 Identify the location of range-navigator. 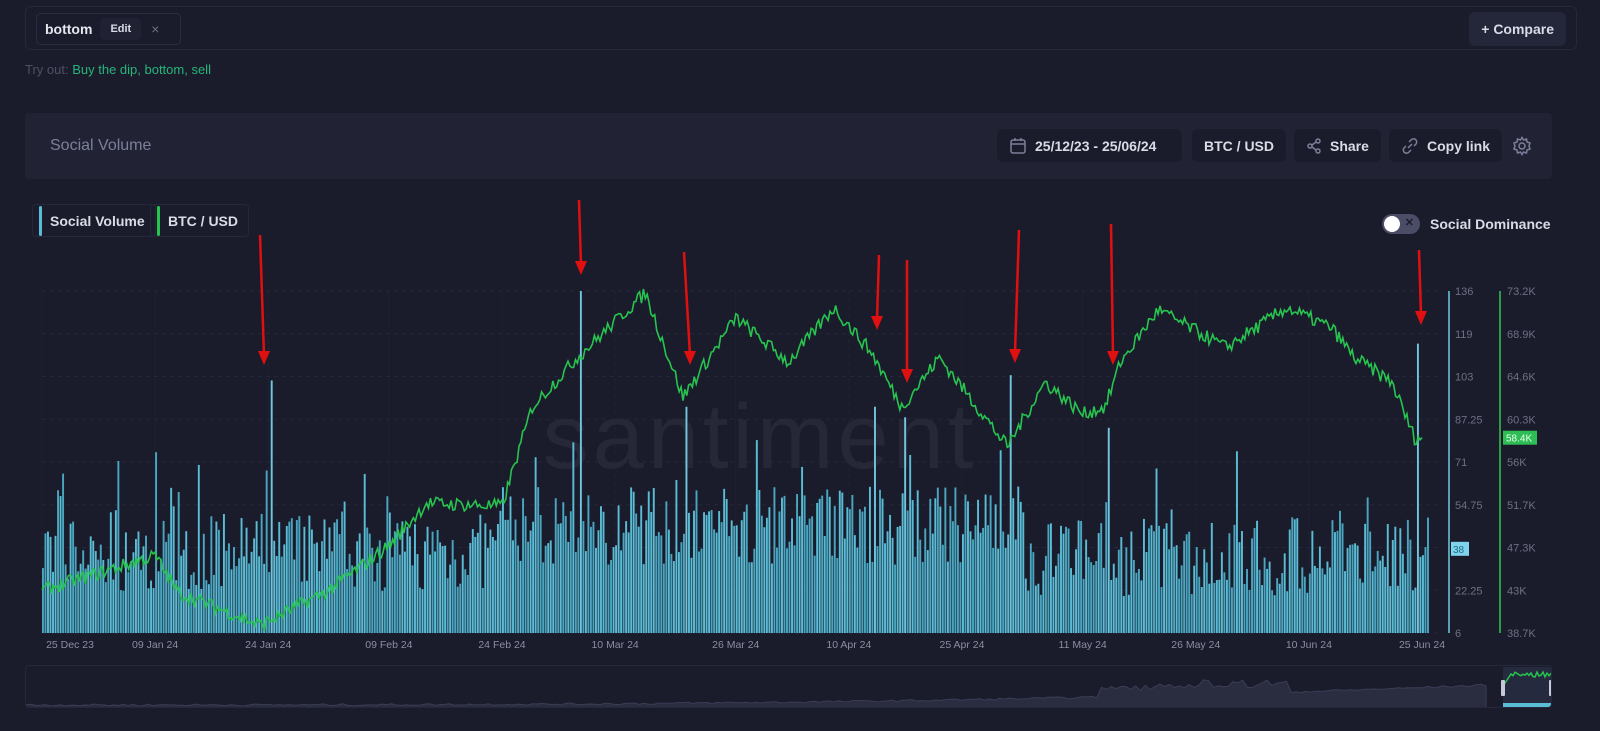
(788, 686).